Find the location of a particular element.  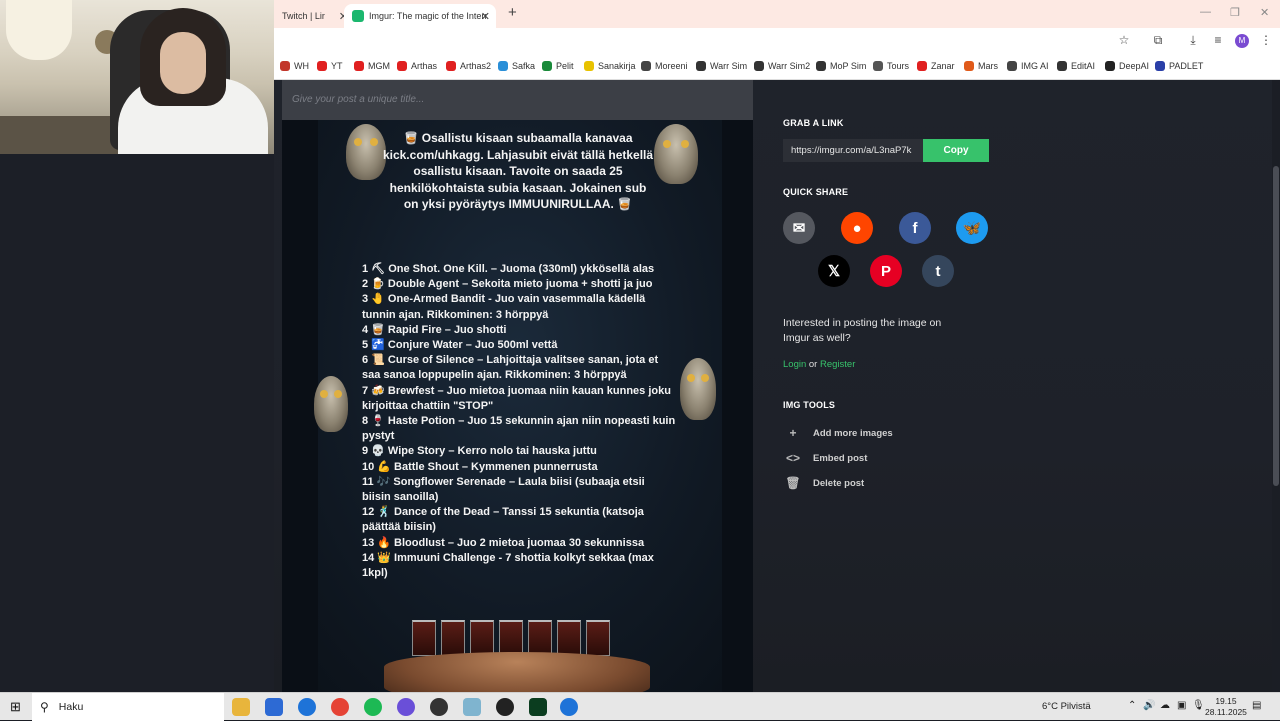

delete-post-button: 🗑 Delete post is located at coordinates (823, 483).